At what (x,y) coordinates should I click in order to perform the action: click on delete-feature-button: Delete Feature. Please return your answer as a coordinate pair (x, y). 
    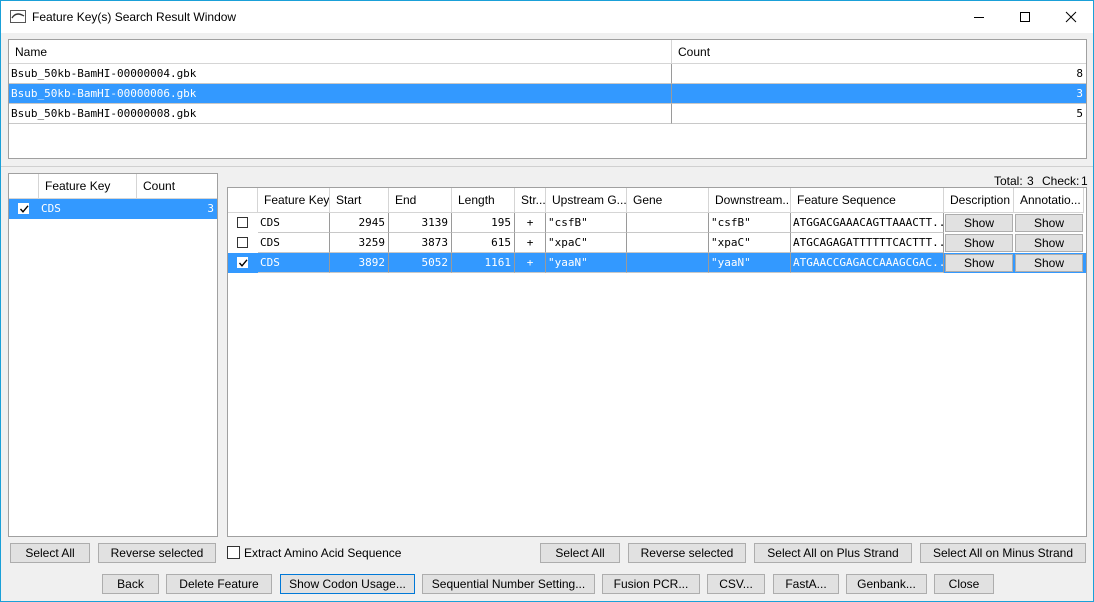
    Looking at the image, I should click on (219, 584).